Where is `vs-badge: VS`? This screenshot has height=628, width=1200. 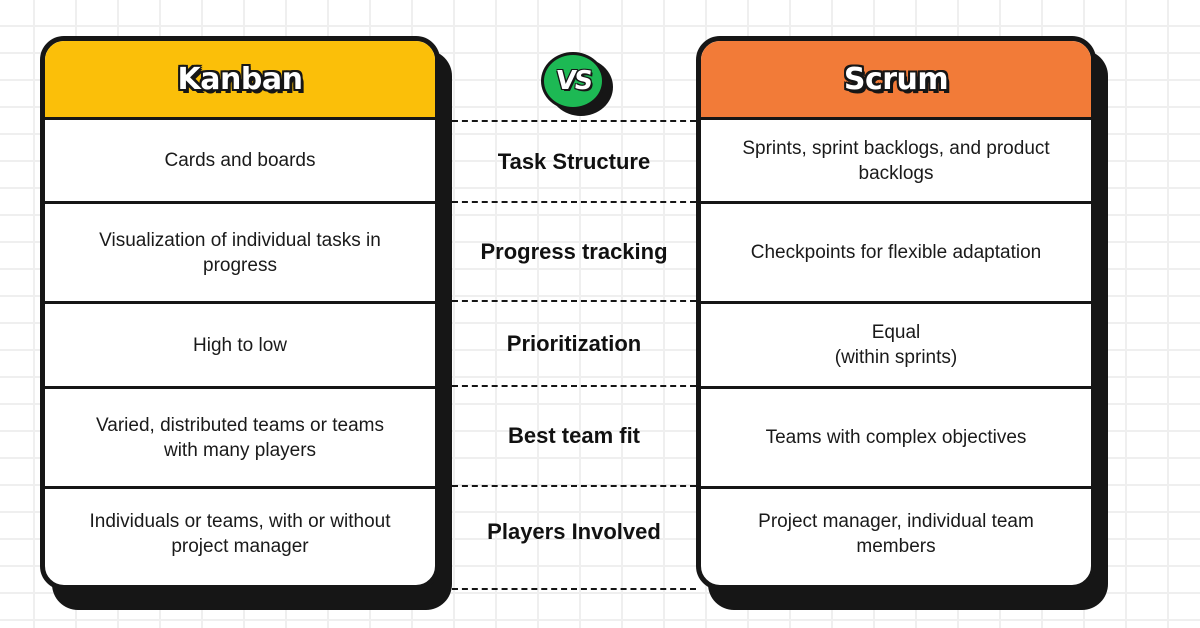 vs-badge: VS is located at coordinates (578, 84).